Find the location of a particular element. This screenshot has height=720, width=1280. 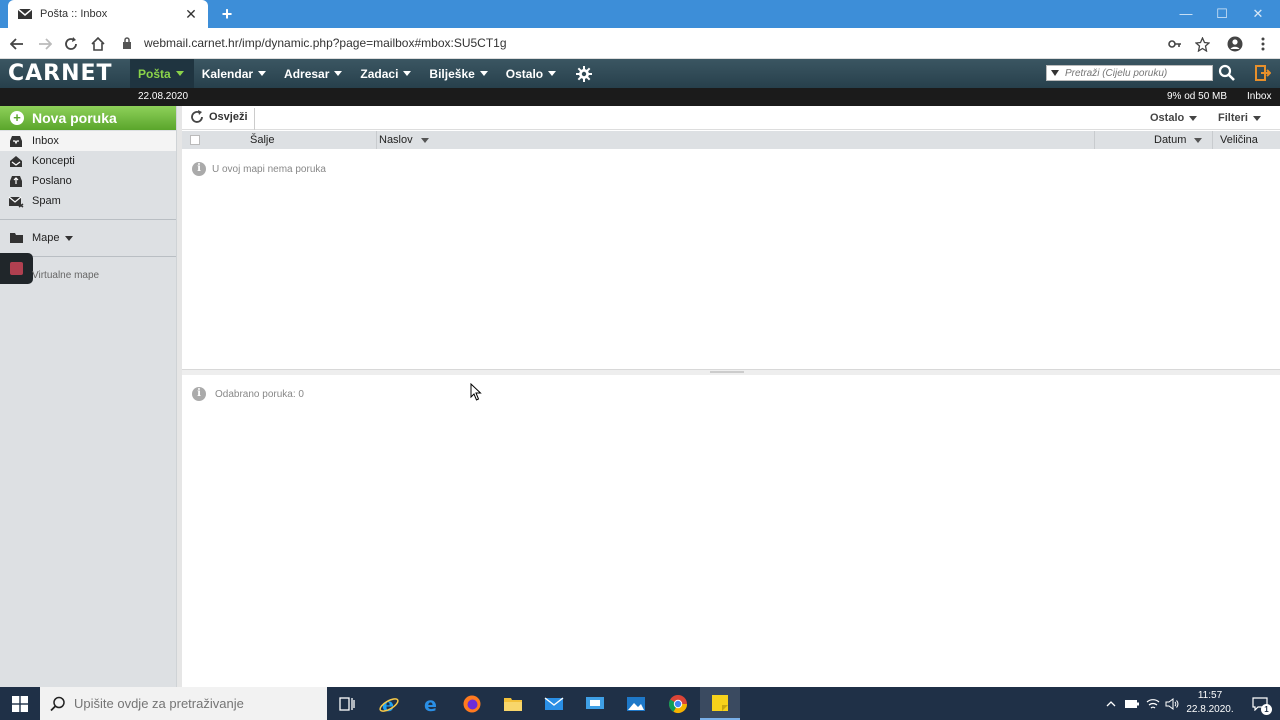

mail-search-box is located at coordinates (1129, 73).